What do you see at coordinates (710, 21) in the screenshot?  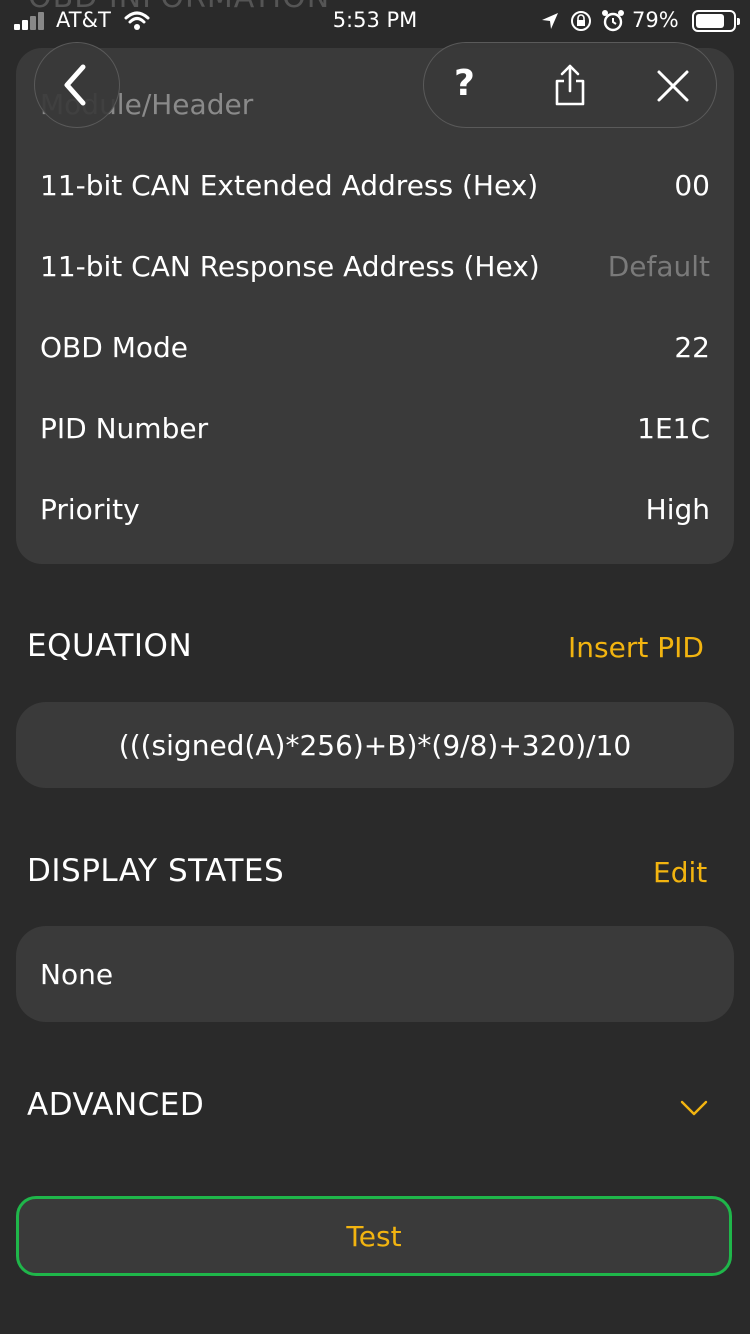 I see `battery-level` at bounding box center [710, 21].